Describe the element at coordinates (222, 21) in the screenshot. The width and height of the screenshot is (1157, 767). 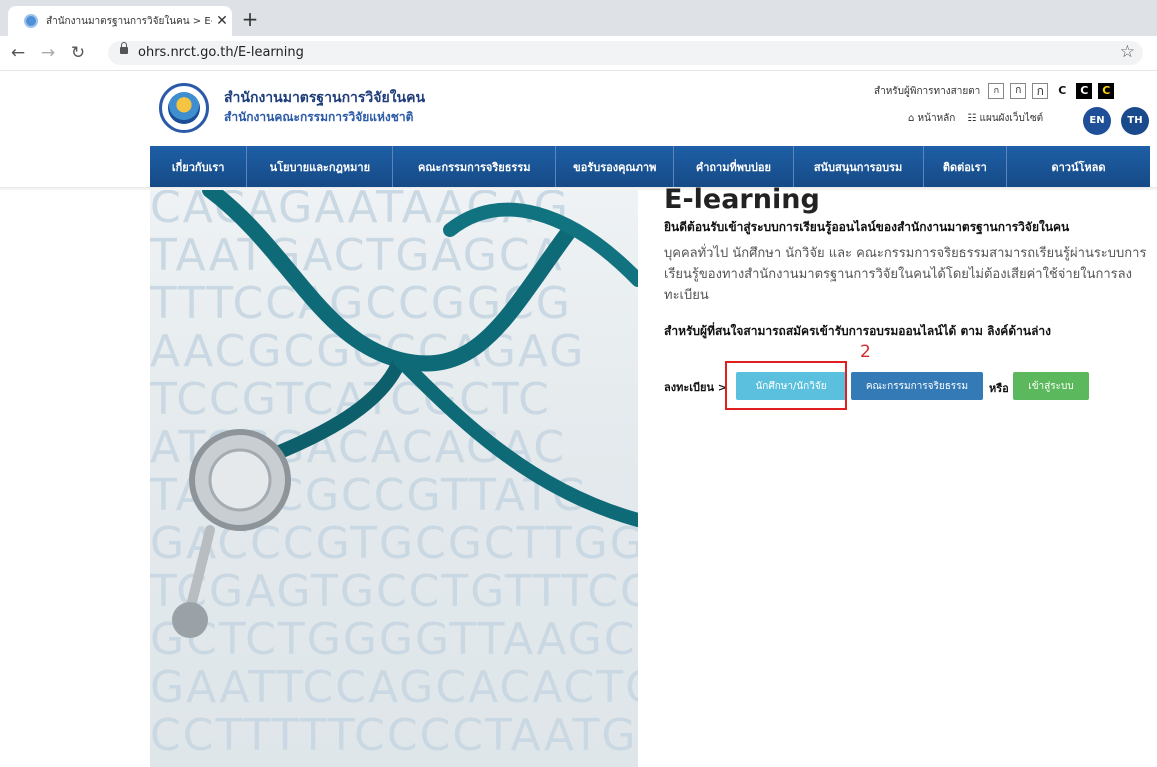
I see `close-tab-icon: ✕` at that location.